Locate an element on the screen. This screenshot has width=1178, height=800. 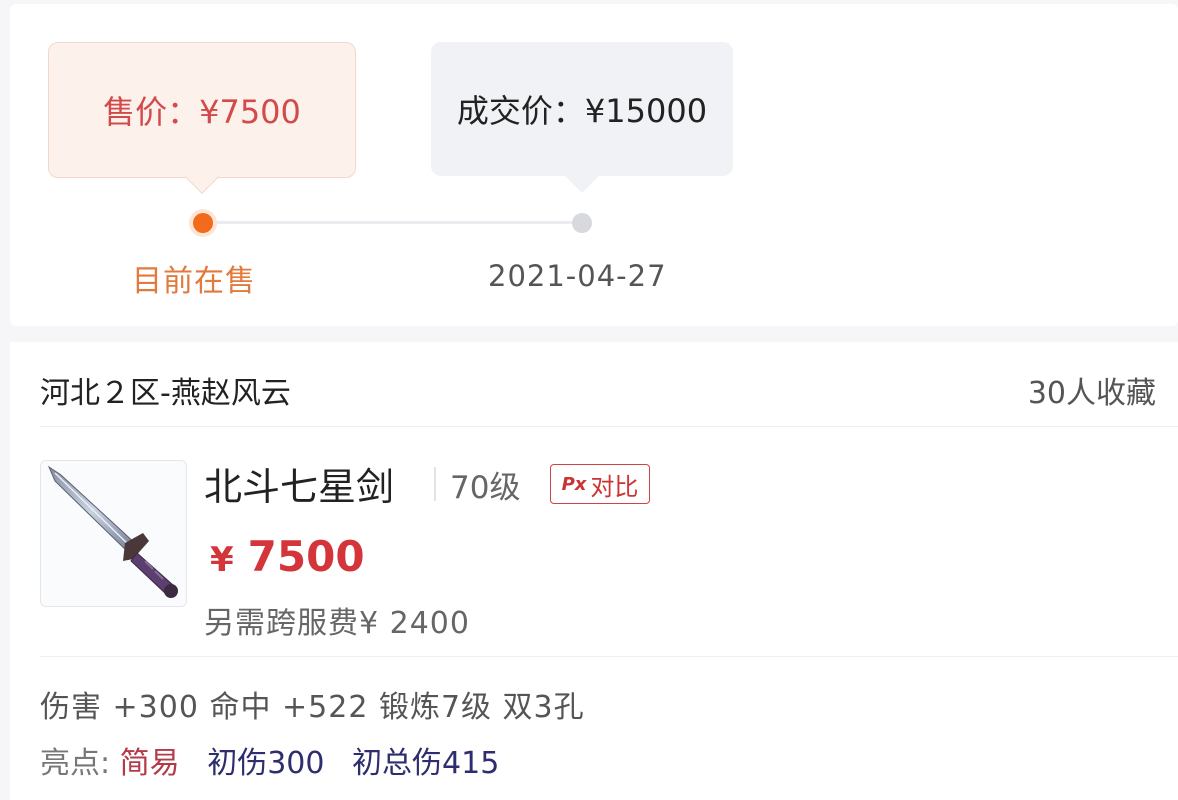
cross-server-fee: 另需跨服费¥ 2400 is located at coordinates (337, 623).